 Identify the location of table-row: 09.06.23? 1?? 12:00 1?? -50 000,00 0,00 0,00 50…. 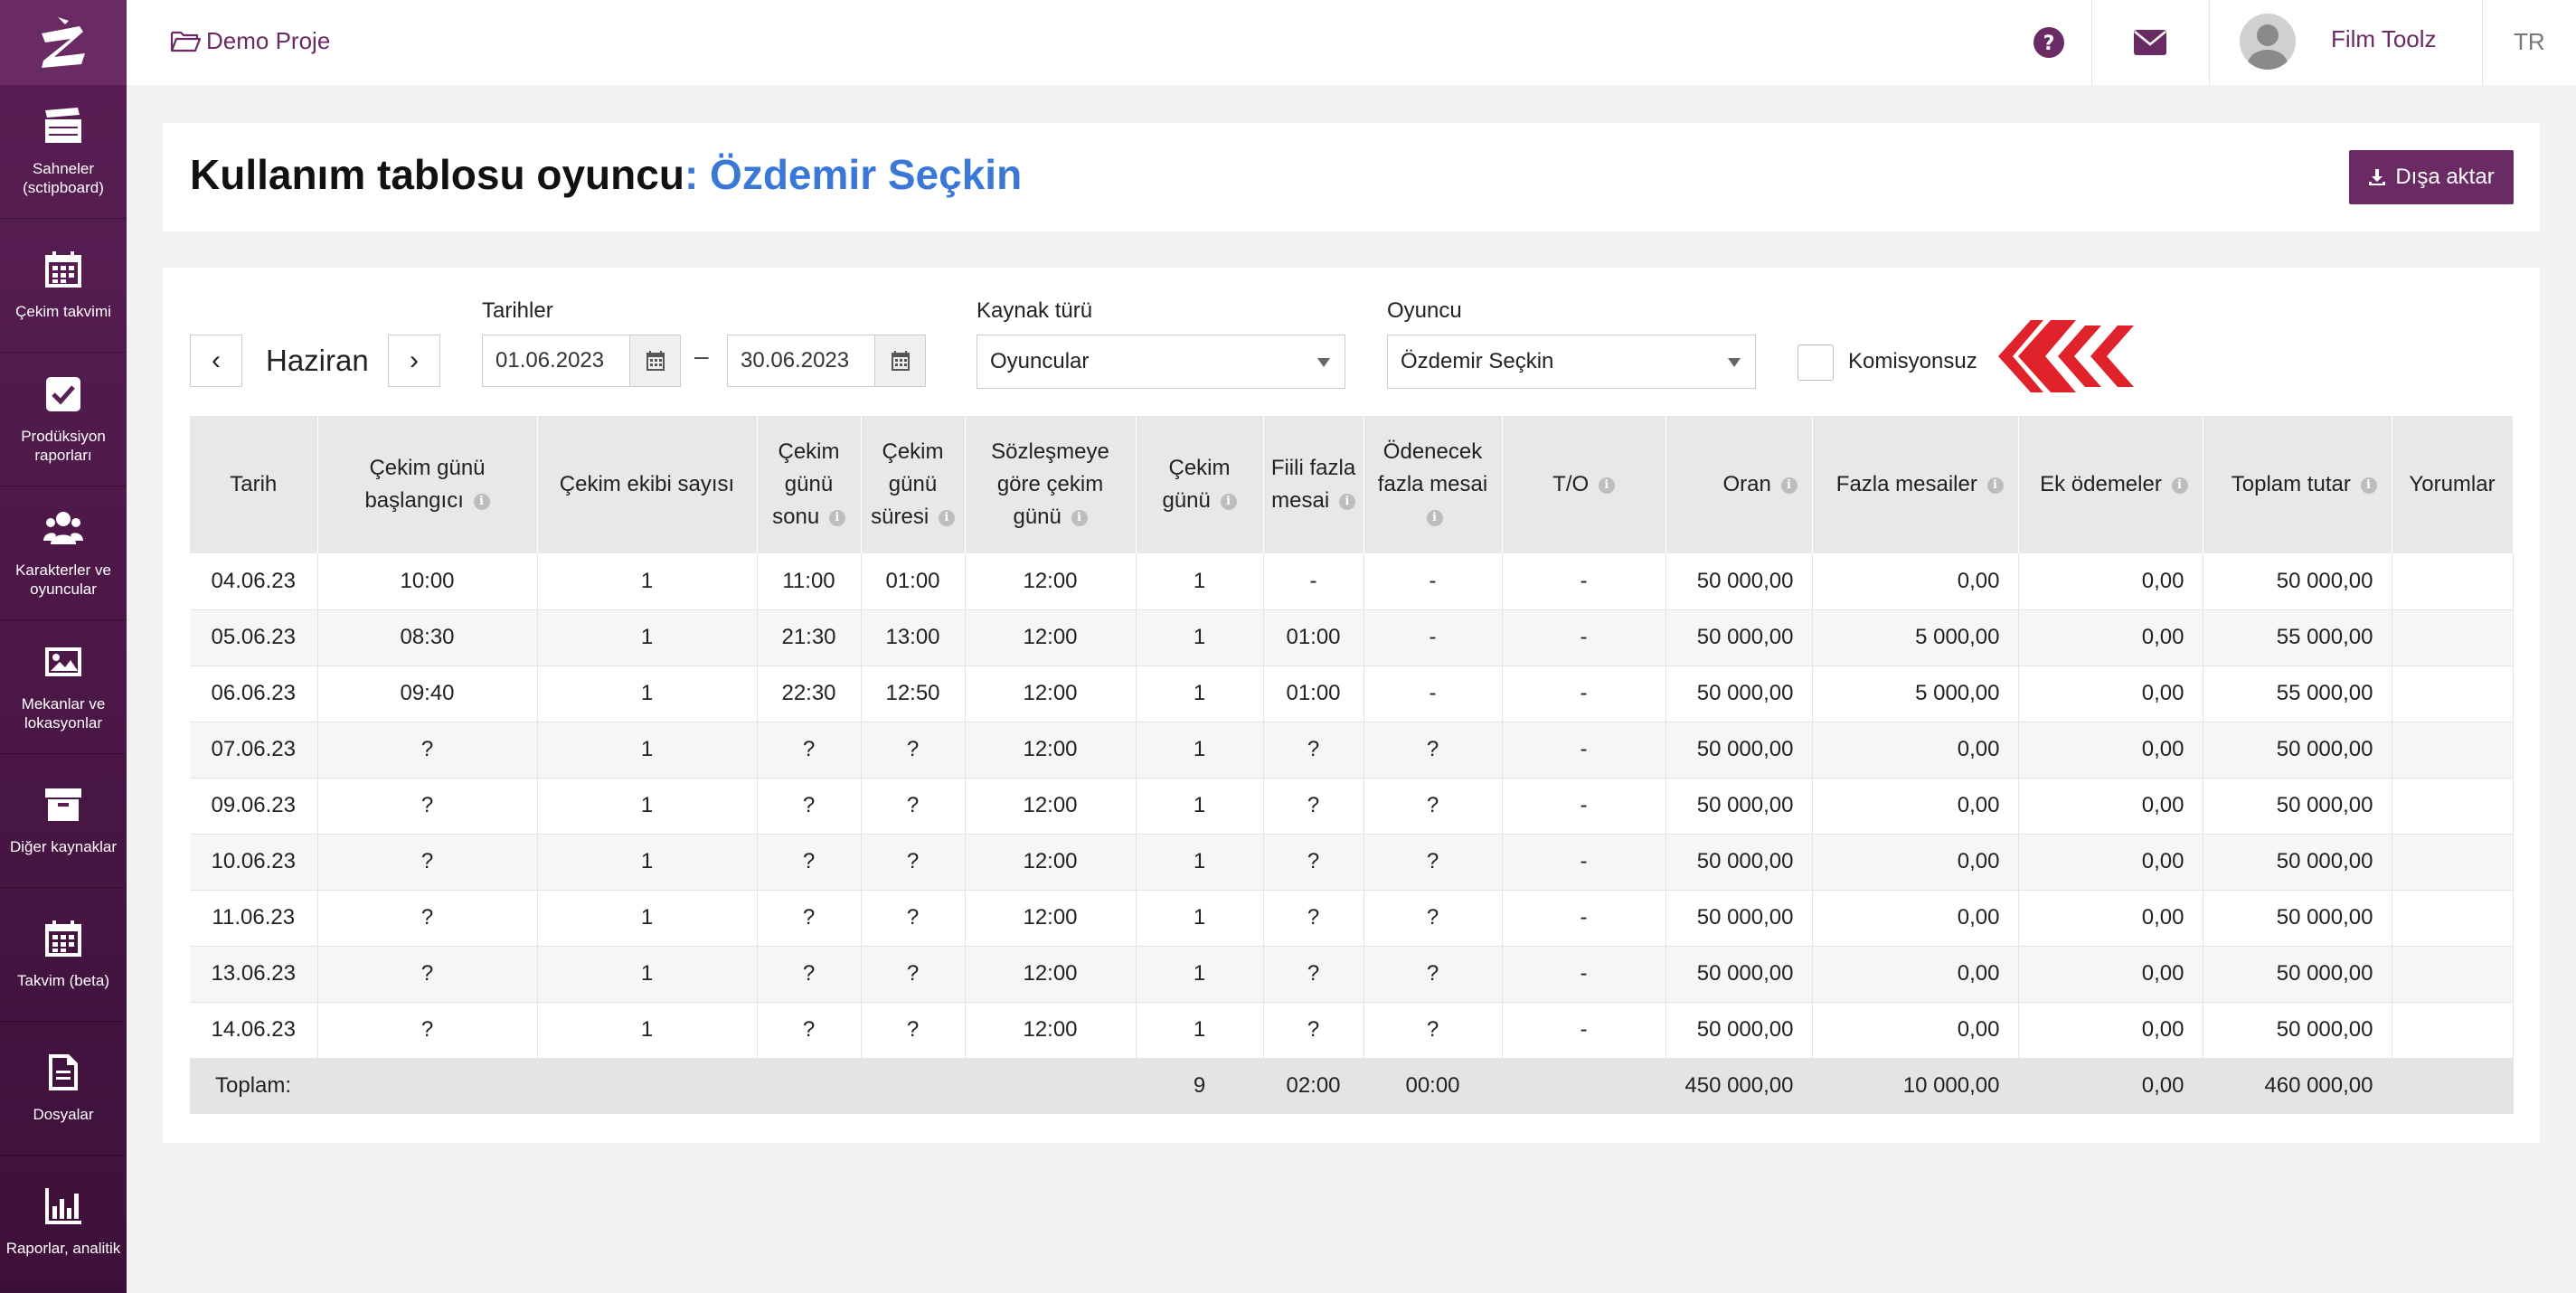
(1352, 806).